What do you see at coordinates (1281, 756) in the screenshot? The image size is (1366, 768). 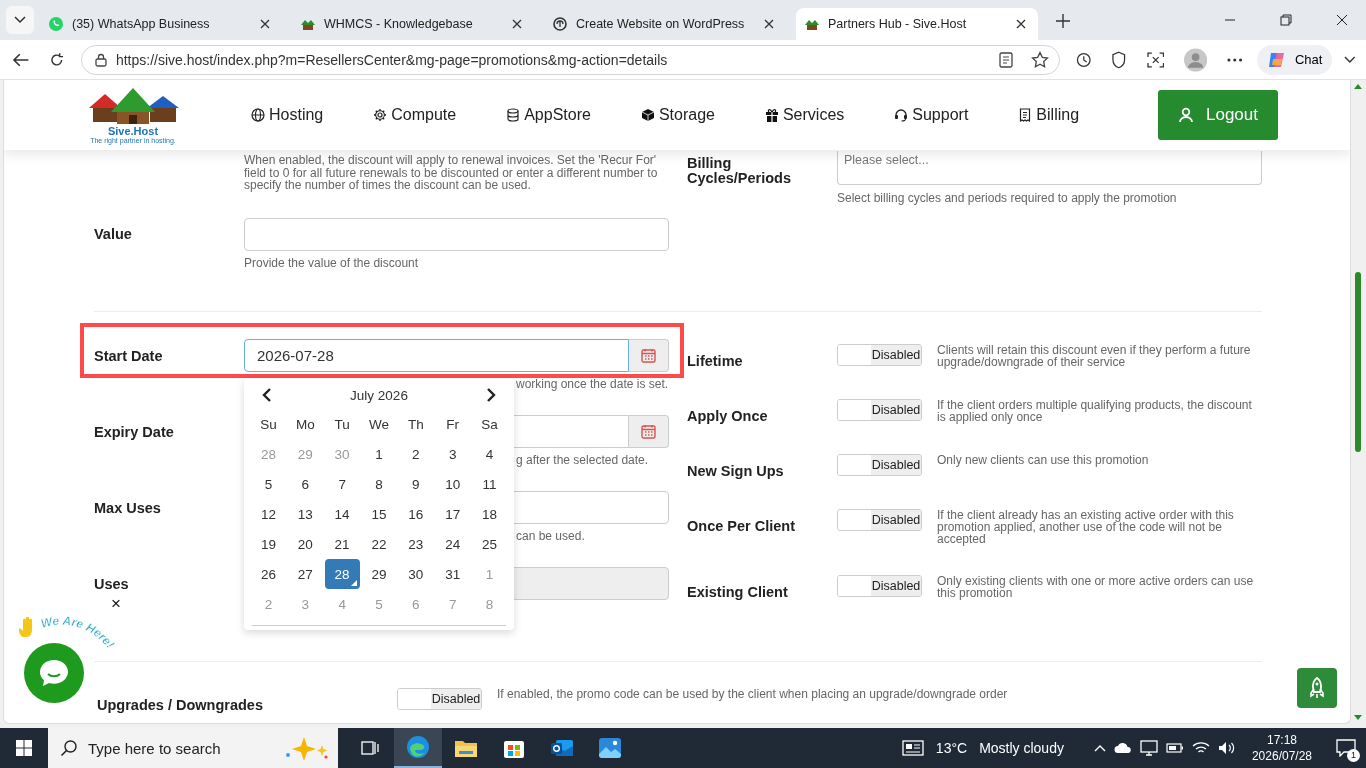 I see `clock-date: 2026/07/28` at bounding box center [1281, 756].